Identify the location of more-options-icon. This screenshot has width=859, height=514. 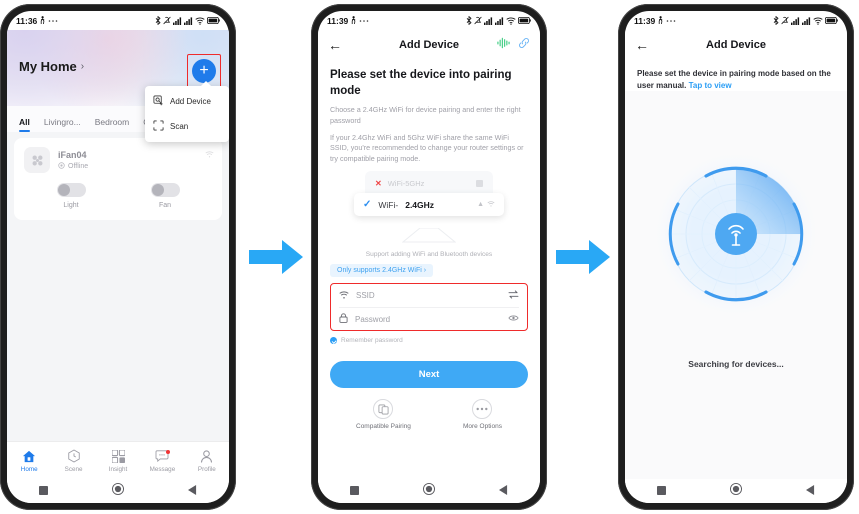
(482, 409).